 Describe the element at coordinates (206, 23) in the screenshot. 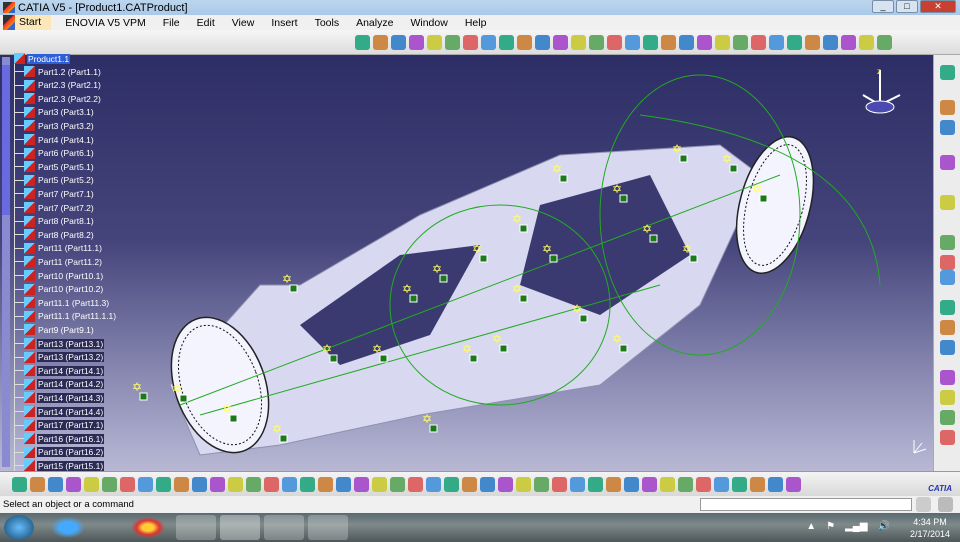

I see `menu-edit: Edit` at that location.